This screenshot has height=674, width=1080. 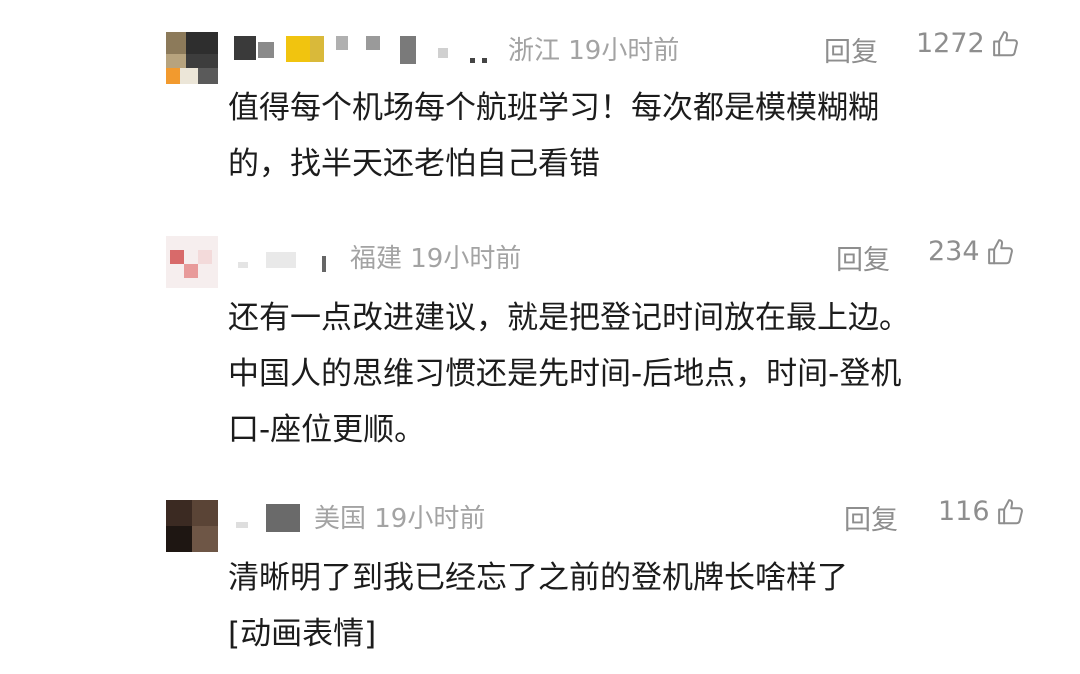 What do you see at coordinates (964, 511) in the screenshot?
I see `like-count: 116` at bounding box center [964, 511].